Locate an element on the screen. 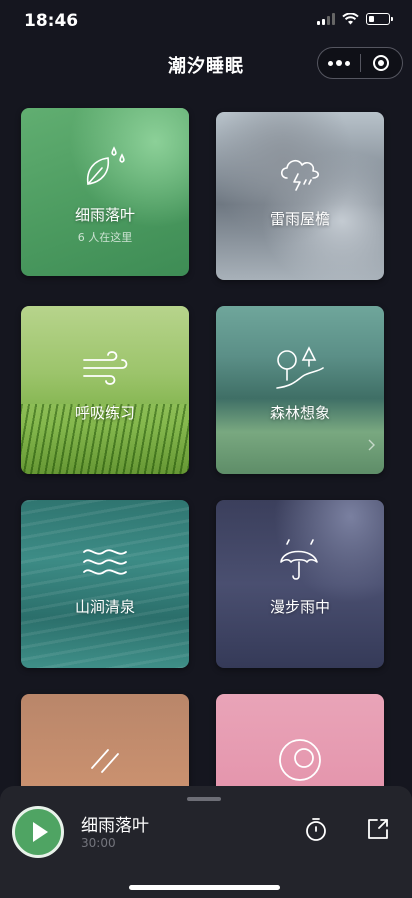 This screenshot has height=898, width=412. more-dots-icon is located at coordinates (338, 63).